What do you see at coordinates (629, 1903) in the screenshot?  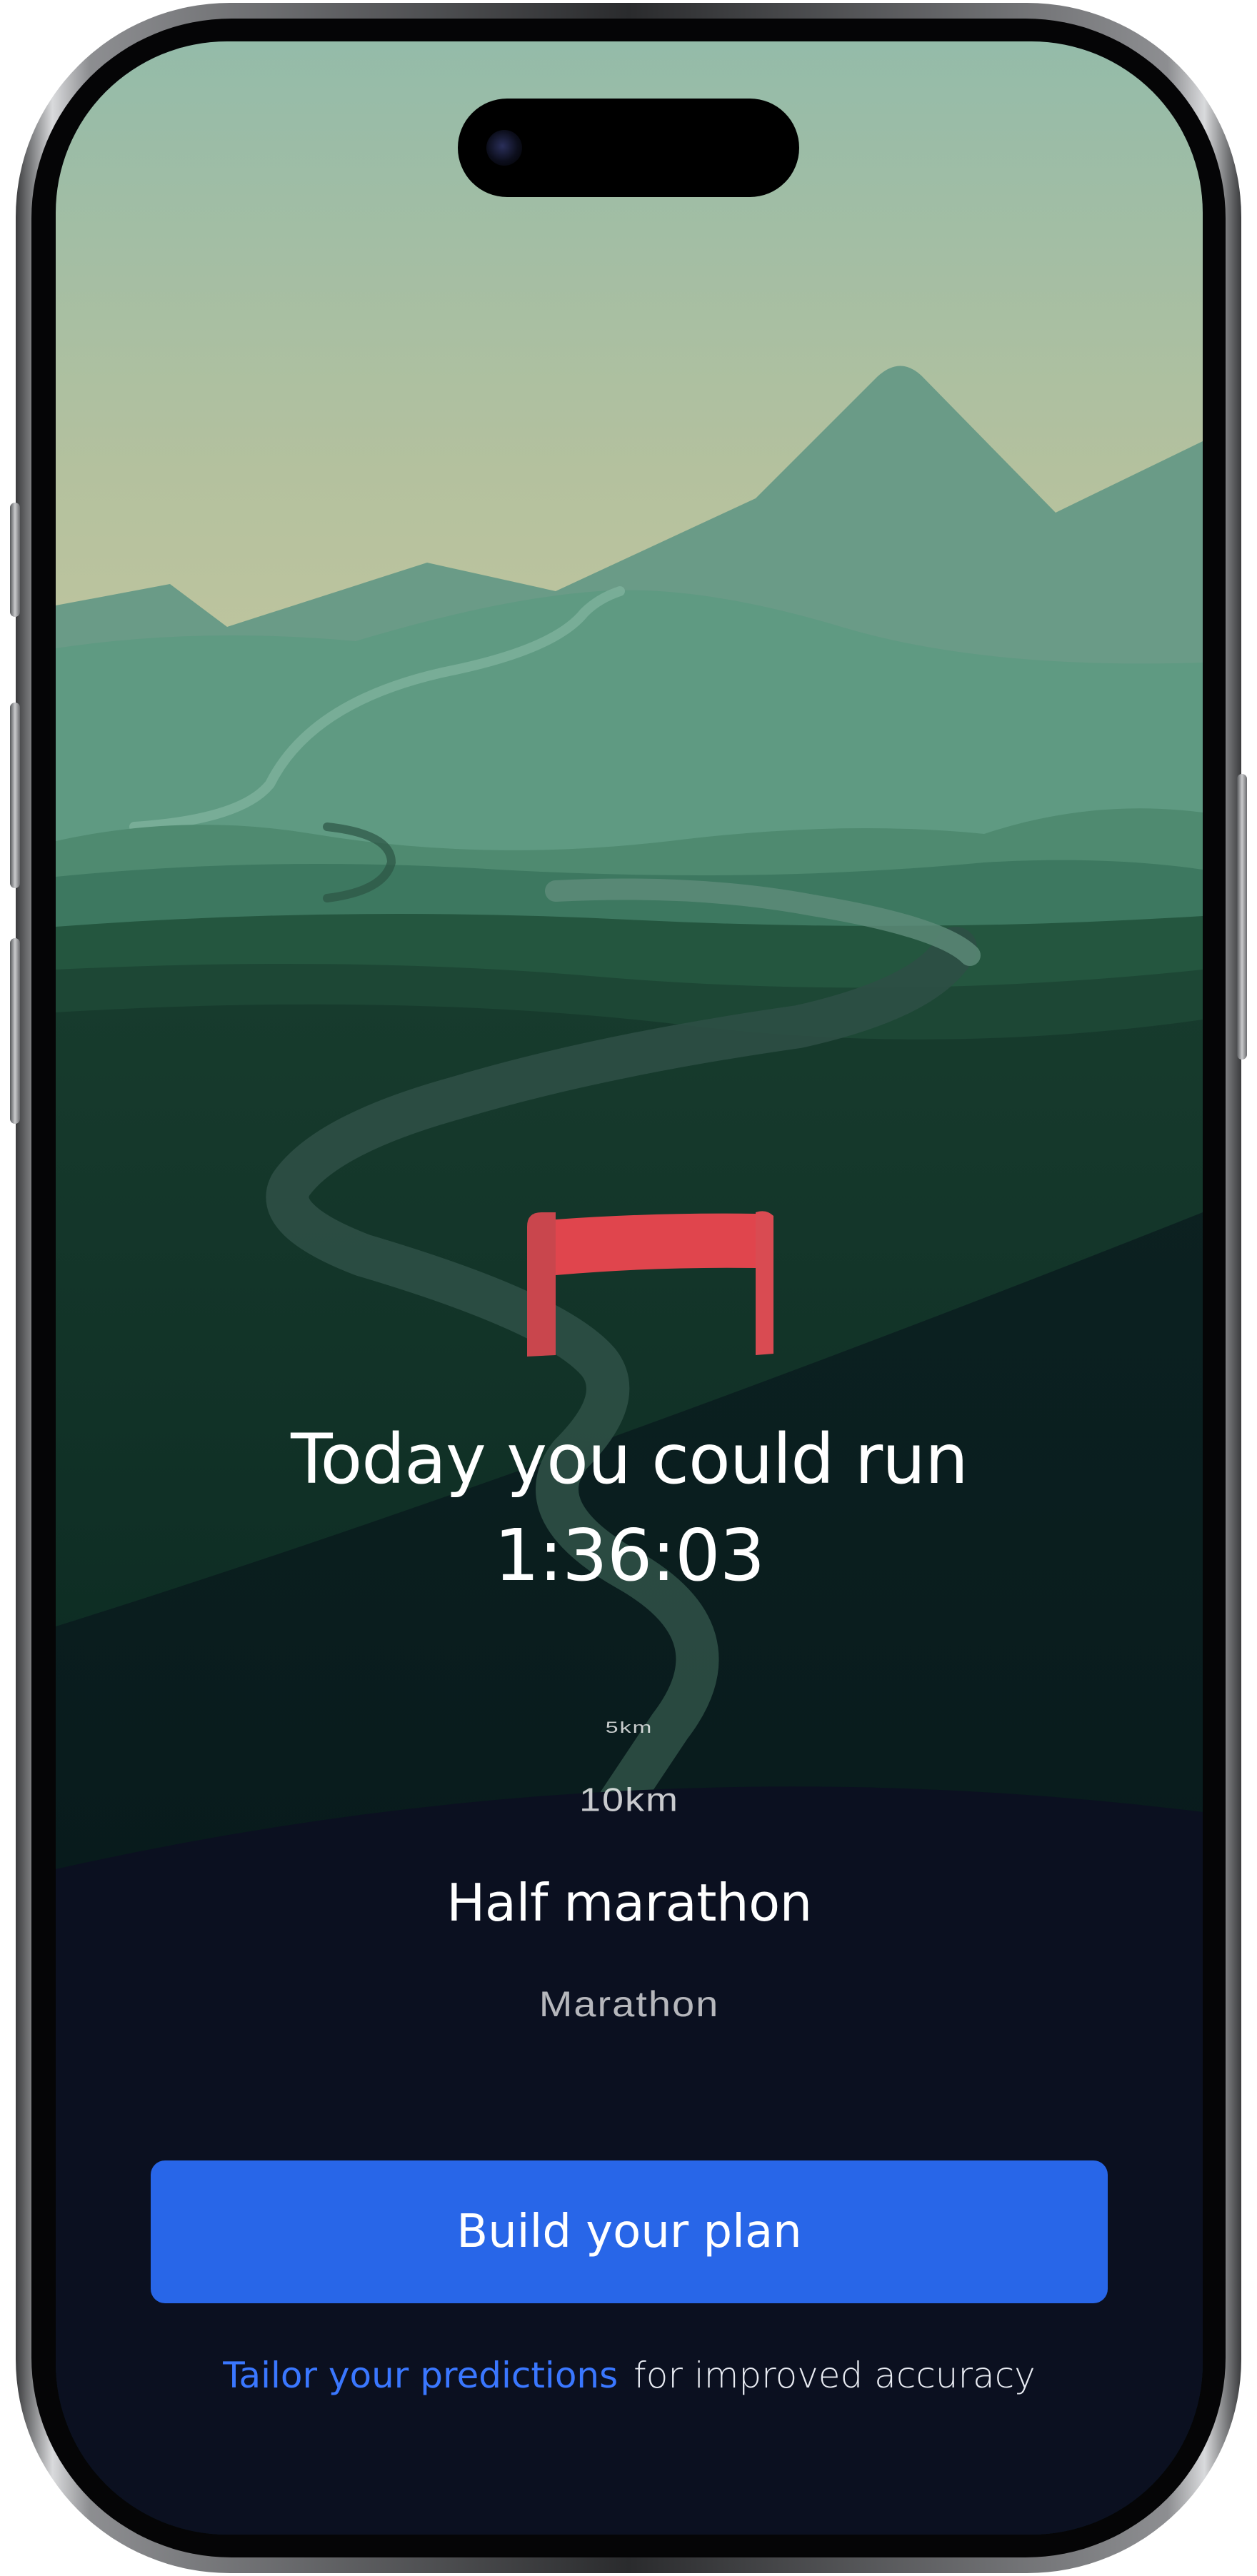 I see `distance-option-half-marathon: Half marathon` at bounding box center [629, 1903].